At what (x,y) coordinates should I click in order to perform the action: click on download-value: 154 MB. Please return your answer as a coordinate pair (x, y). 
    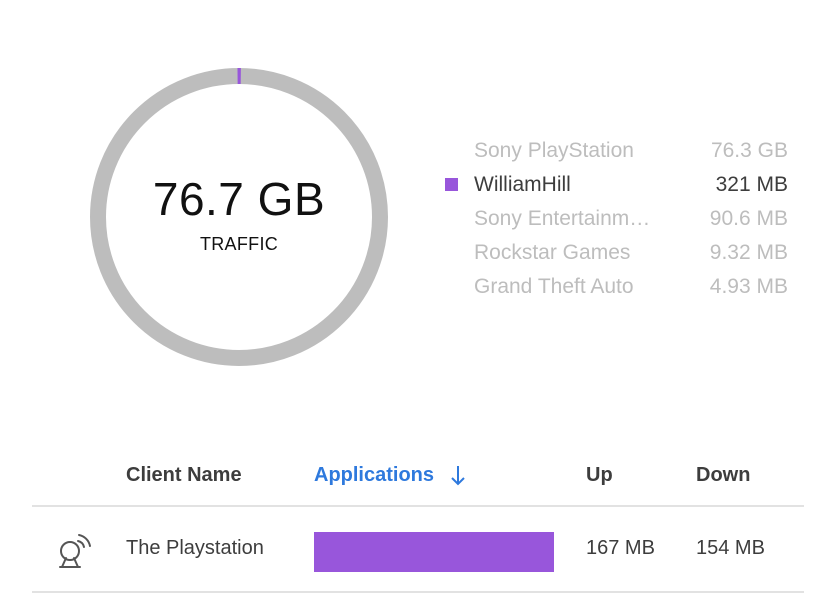
    Looking at the image, I should click on (730, 548).